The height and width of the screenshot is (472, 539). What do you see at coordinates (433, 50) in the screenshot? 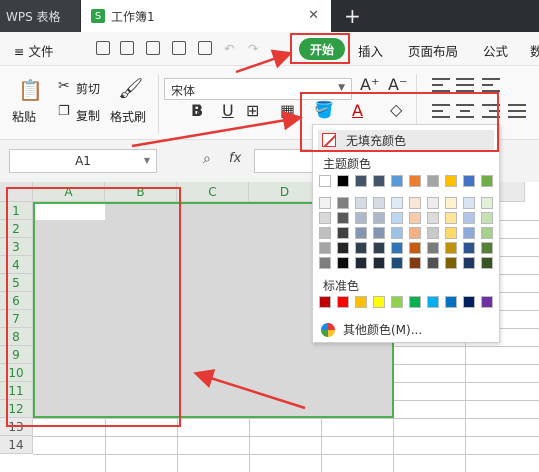
I see `menu-page-layout: 页面布局` at bounding box center [433, 50].